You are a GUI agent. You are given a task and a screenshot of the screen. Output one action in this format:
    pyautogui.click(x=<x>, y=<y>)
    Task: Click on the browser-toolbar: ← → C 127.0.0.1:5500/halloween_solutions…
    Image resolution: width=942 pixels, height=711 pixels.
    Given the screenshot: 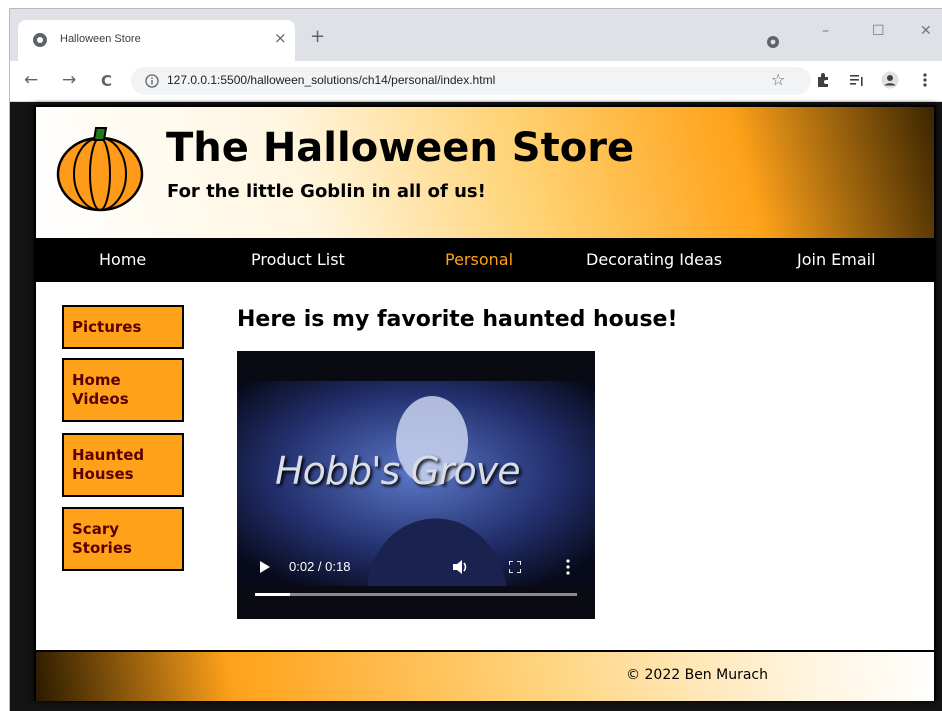 What is the action you would take?
    pyautogui.click(x=476, y=81)
    